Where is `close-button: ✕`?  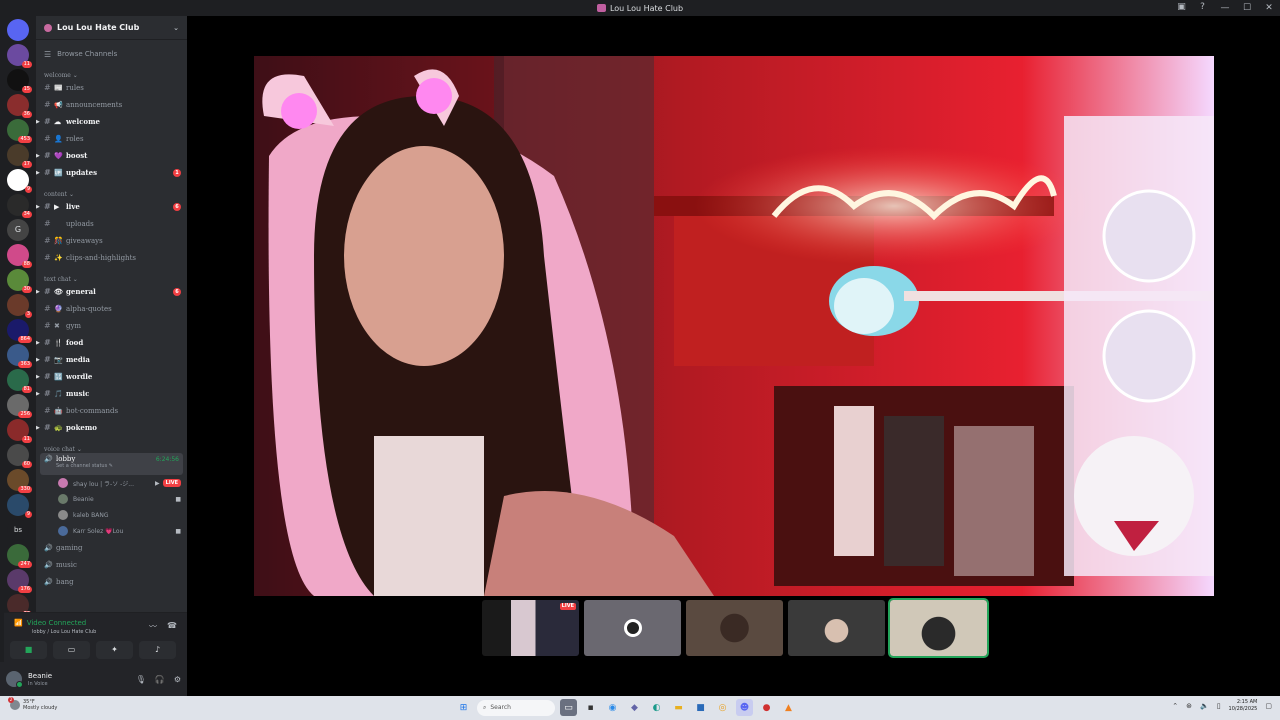 close-button: ✕ is located at coordinates (1269, 8).